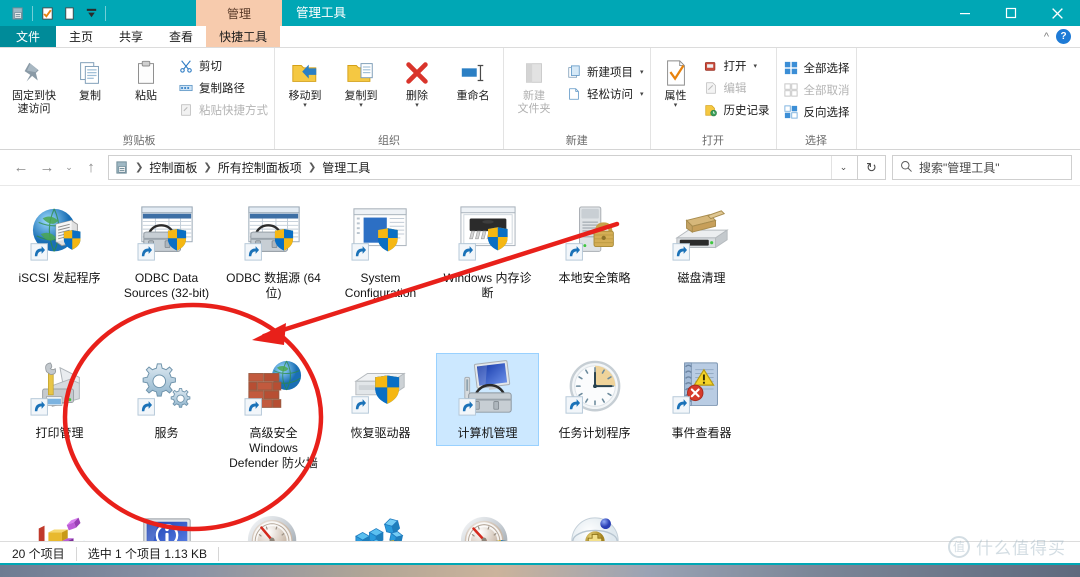 Image resolution: width=1080 pixels, height=577 pixels. I want to click on list-item-inner: iSCSI 发起程序, so click(59, 244).